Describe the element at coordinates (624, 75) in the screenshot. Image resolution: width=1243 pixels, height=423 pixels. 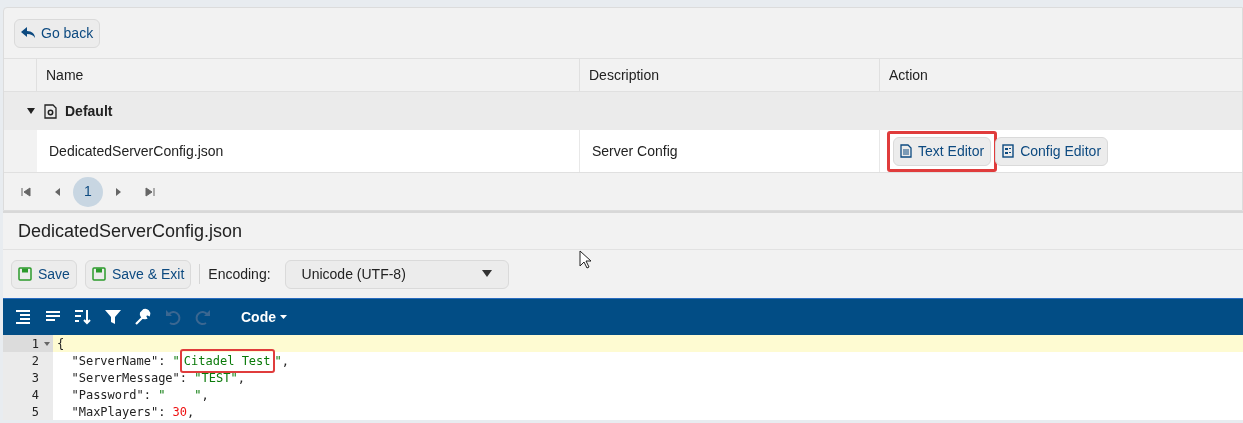
I see `column-header: Description` at that location.